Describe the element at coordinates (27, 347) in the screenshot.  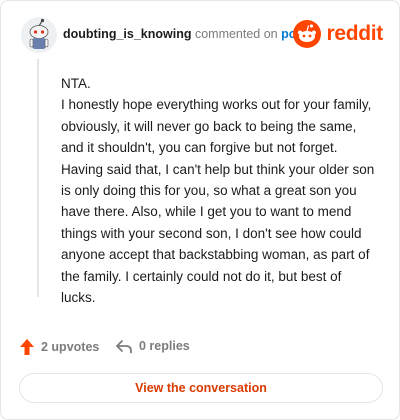
I see `upvote-arrow-icon` at that location.